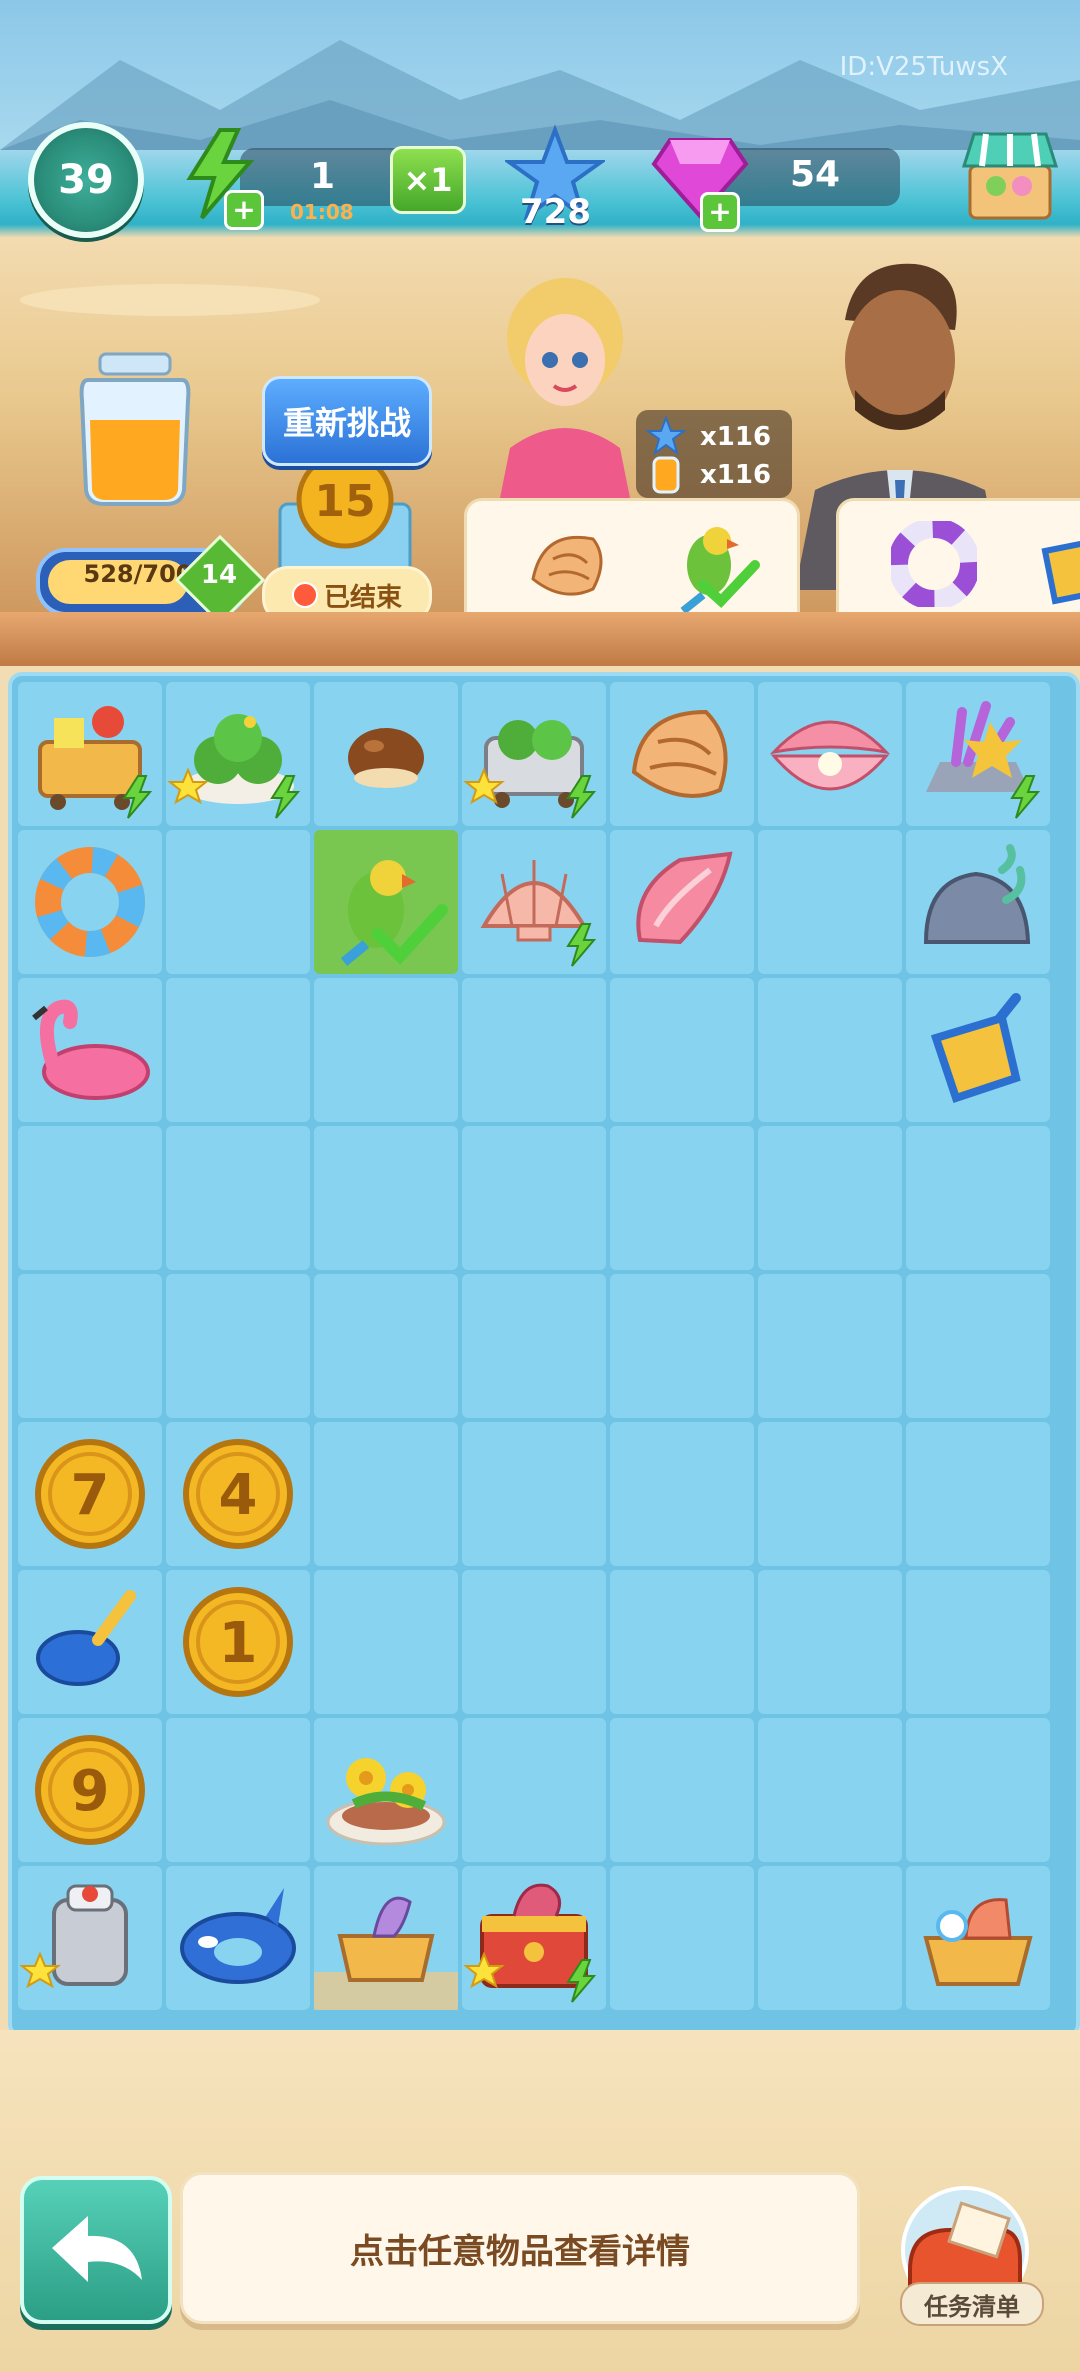 Image resolution: width=1080 pixels, height=2372 pixels. I want to click on coin-value: 9, so click(90, 1791).